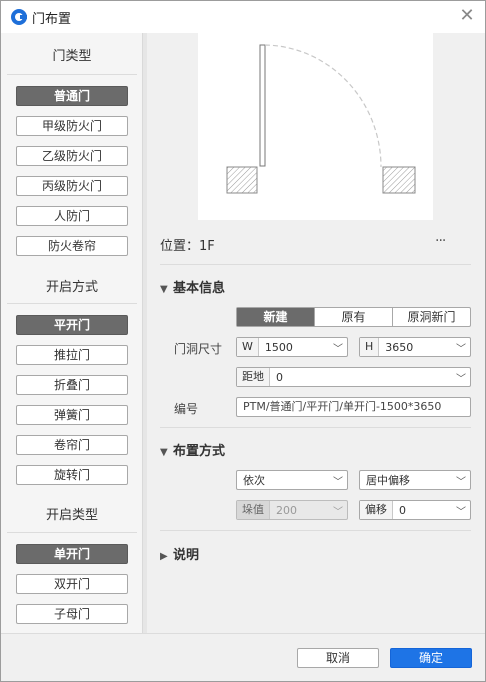  I want to click on sill-value: 0, so click(279, 377).